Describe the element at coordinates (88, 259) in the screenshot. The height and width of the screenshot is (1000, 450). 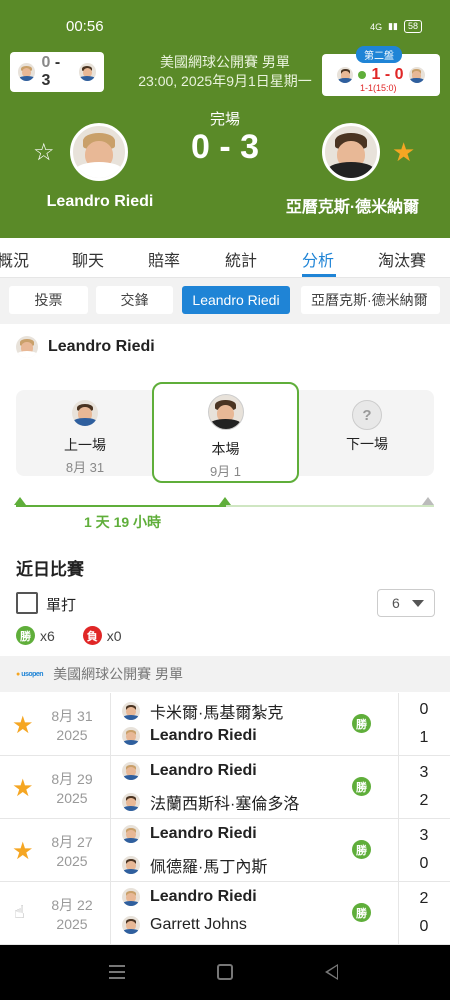
I see `tab-chat: 聊天` at that location.